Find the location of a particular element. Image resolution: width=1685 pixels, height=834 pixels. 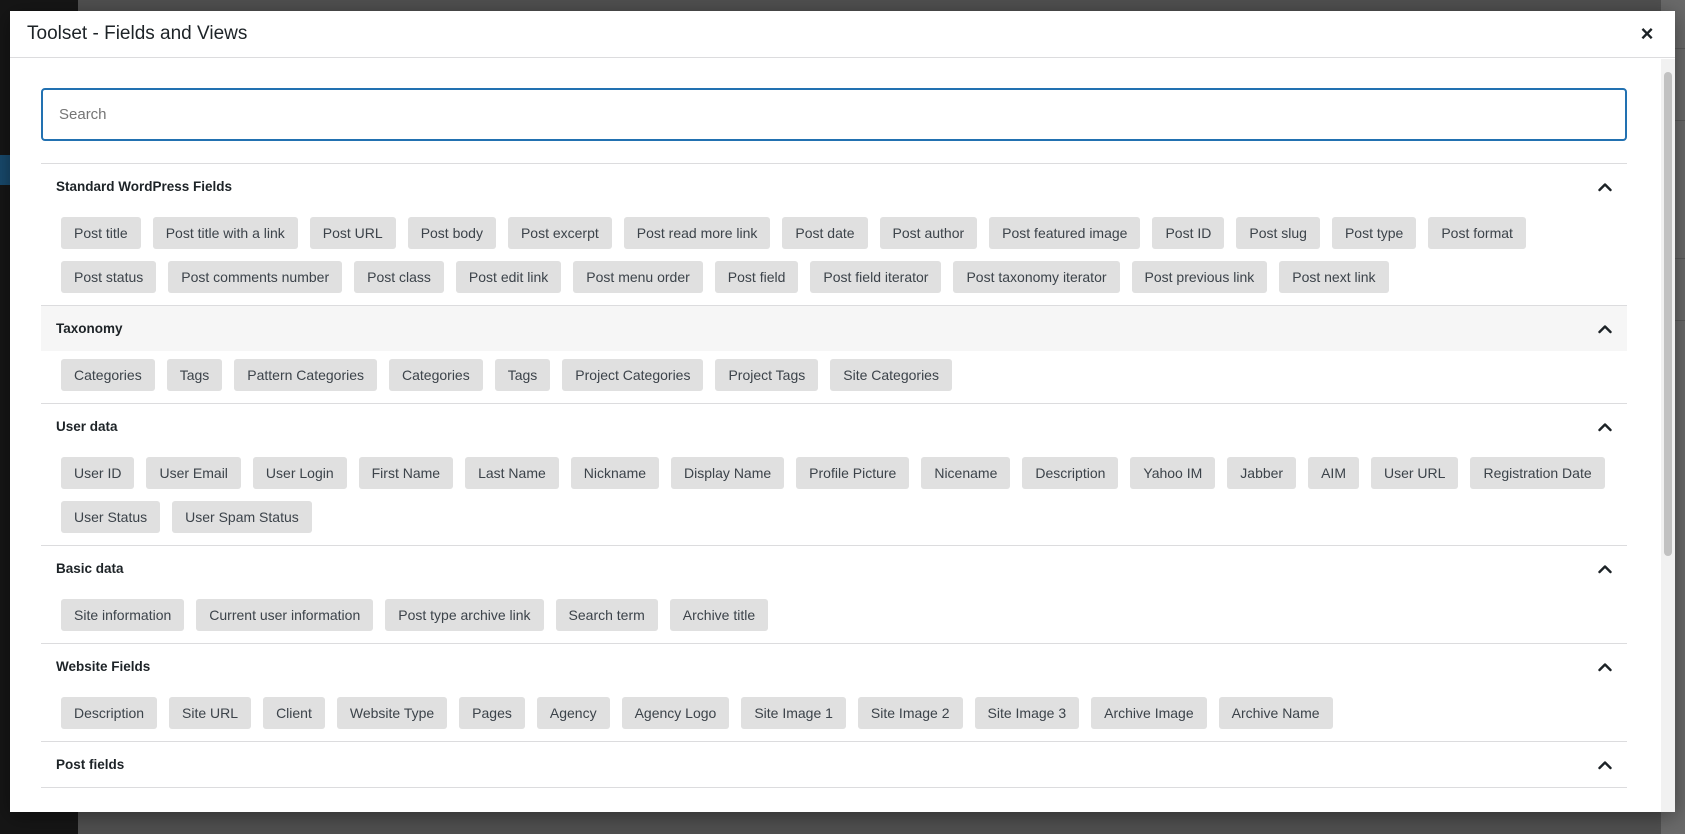

section-title: Website Fields is located at coordinates (103, 666).